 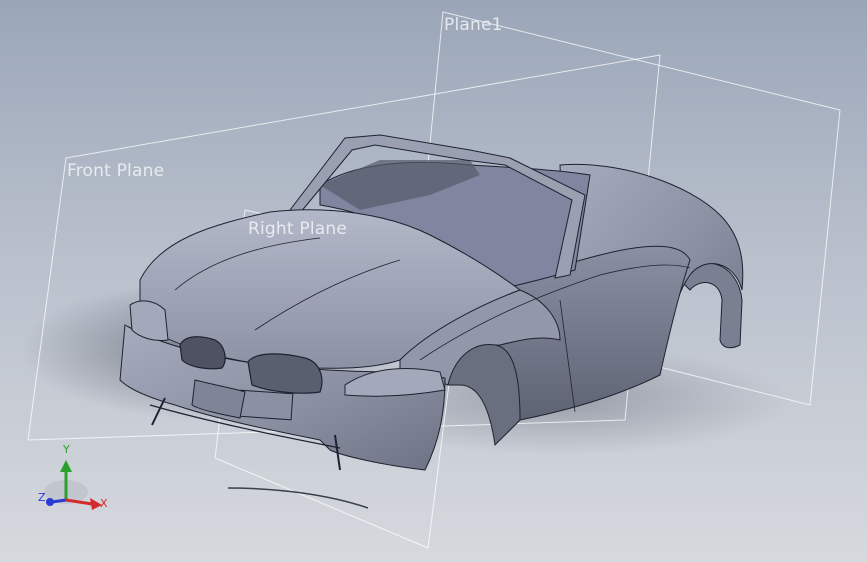 I want to click on plane1-label: Plane1, so click(x=473, y=25).